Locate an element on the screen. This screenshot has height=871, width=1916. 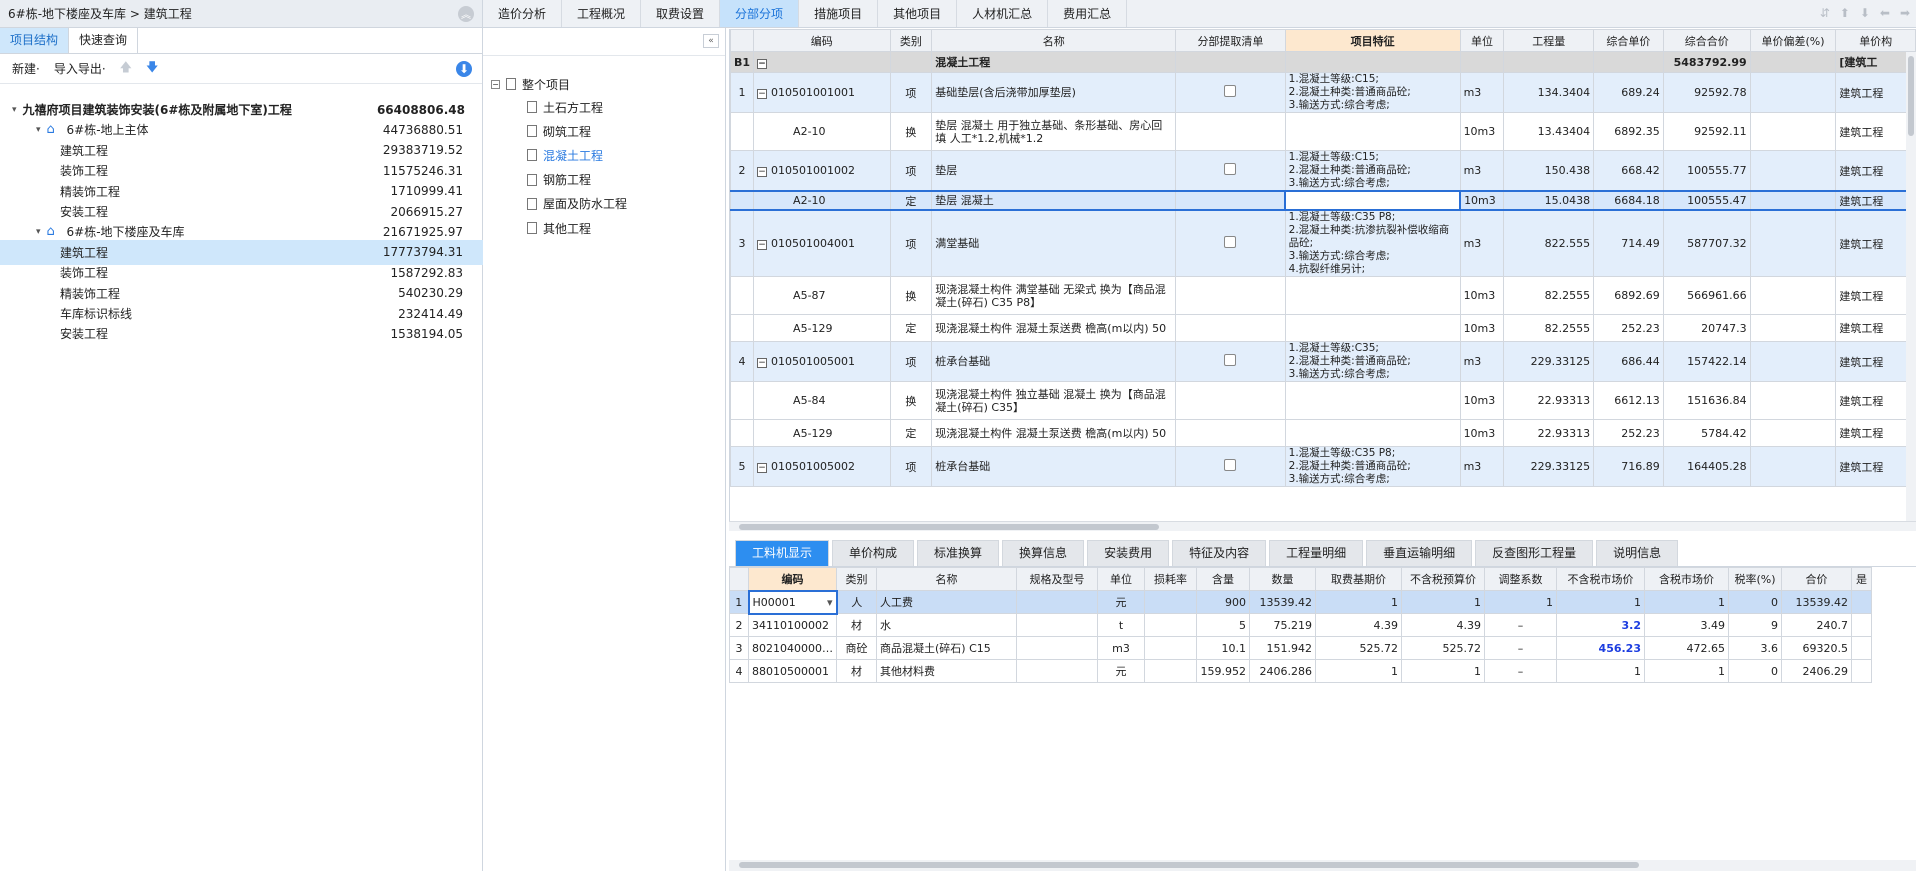
column-header: 分部提取清单 is located at coordinates (1230, 40).